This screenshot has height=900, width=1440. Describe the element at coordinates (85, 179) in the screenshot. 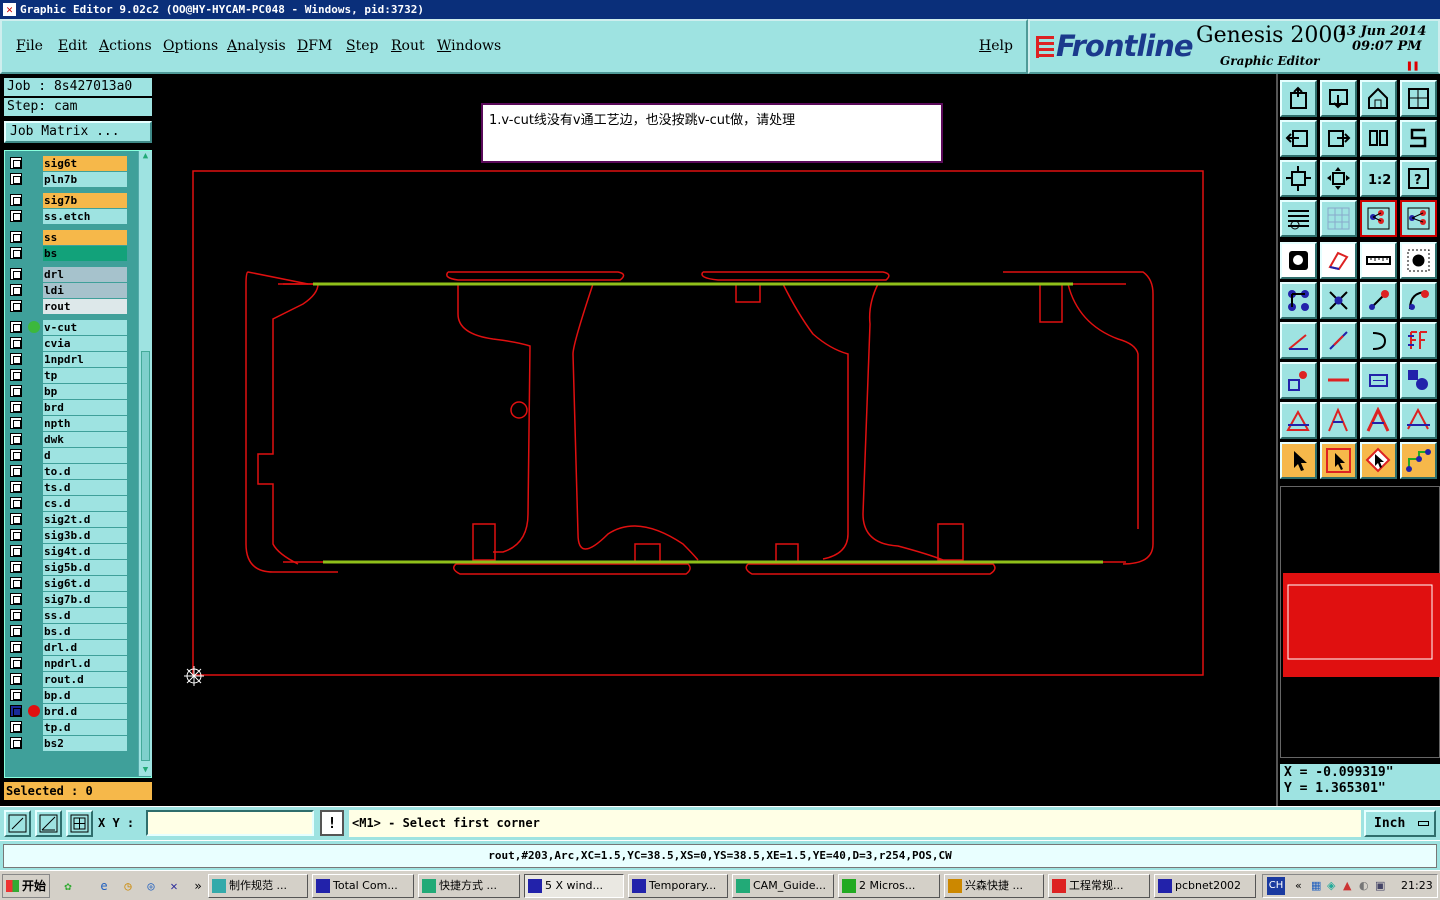

I see `layer-name: pln7b` at that location.